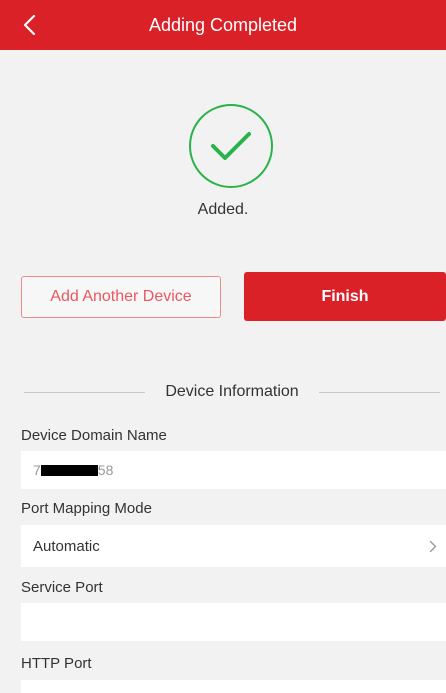 The height and width of the screenshot is (693, 446). I want to click on section-divider: Device Information, so click(232, 392).